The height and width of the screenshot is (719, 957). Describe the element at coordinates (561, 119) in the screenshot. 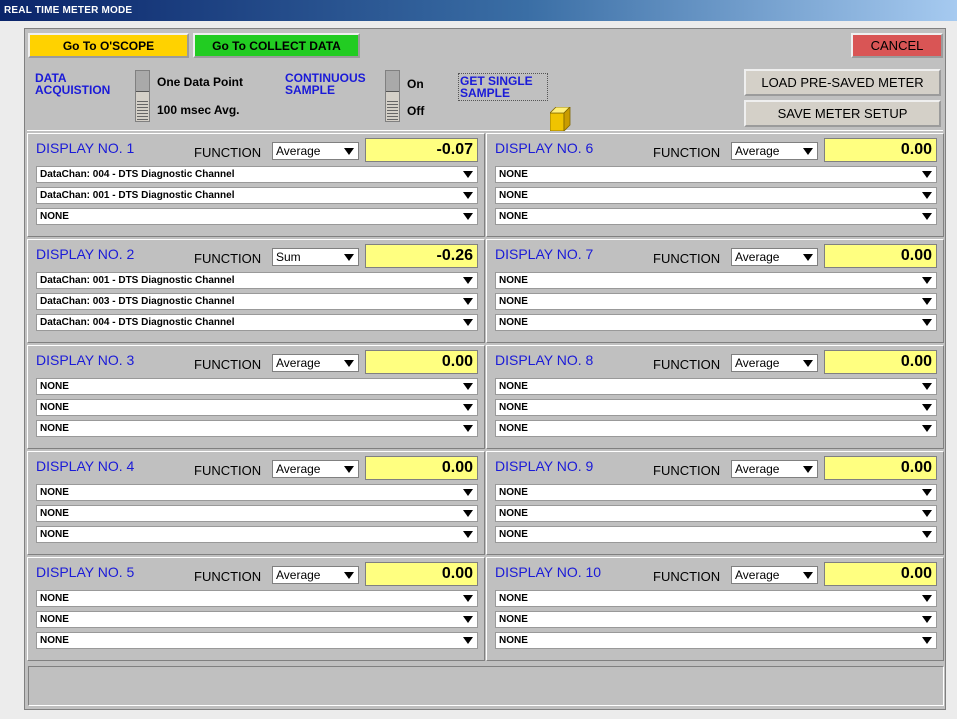

I see `get-single-sample-cube-icon` at that location.